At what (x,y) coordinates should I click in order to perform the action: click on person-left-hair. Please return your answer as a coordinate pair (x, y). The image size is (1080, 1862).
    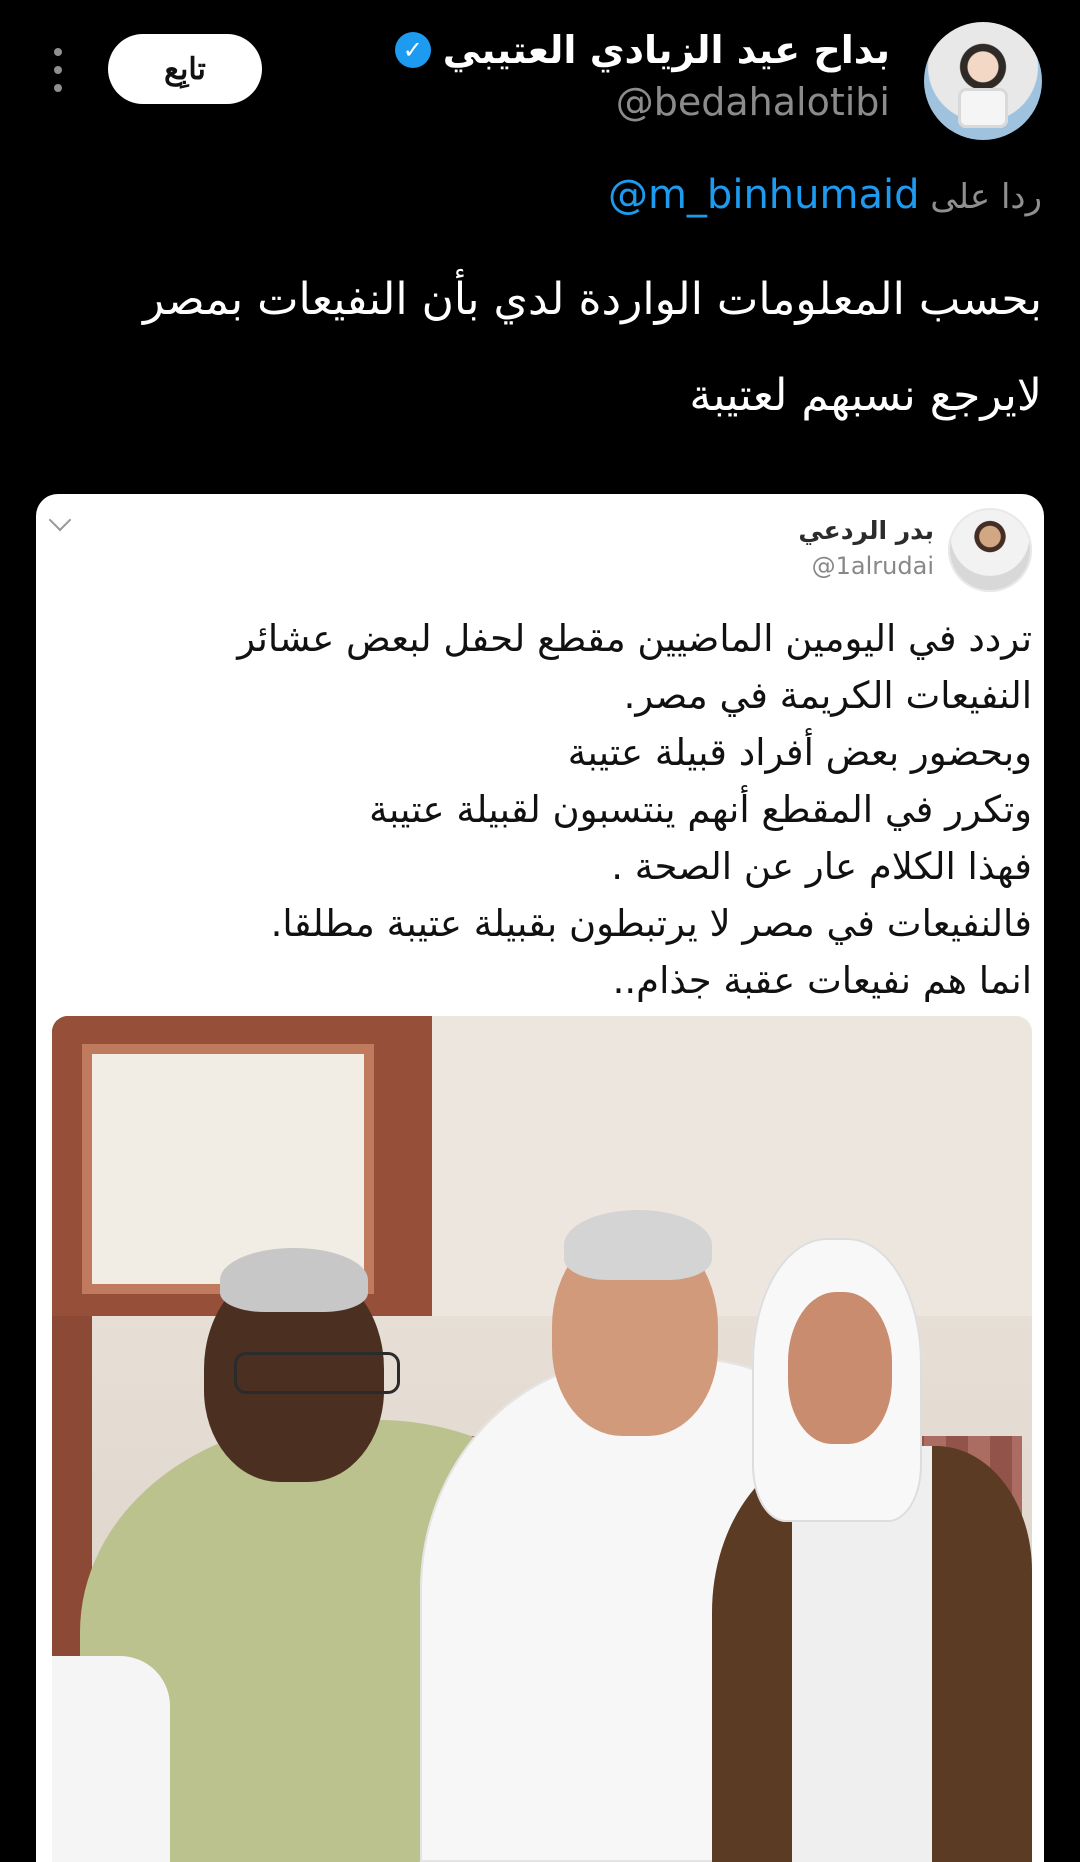
    Looking at the image, I should click on (294, 1280).